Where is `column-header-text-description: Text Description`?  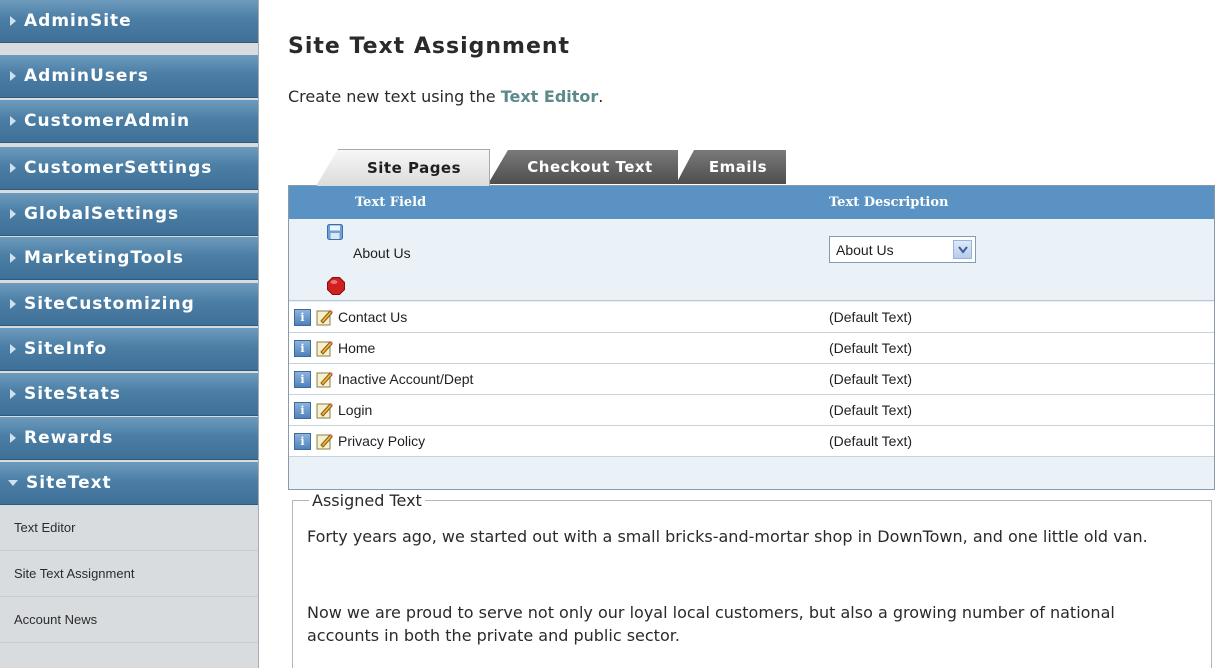
column-header-text-description: Text Description is located at coordinates (888, 202).